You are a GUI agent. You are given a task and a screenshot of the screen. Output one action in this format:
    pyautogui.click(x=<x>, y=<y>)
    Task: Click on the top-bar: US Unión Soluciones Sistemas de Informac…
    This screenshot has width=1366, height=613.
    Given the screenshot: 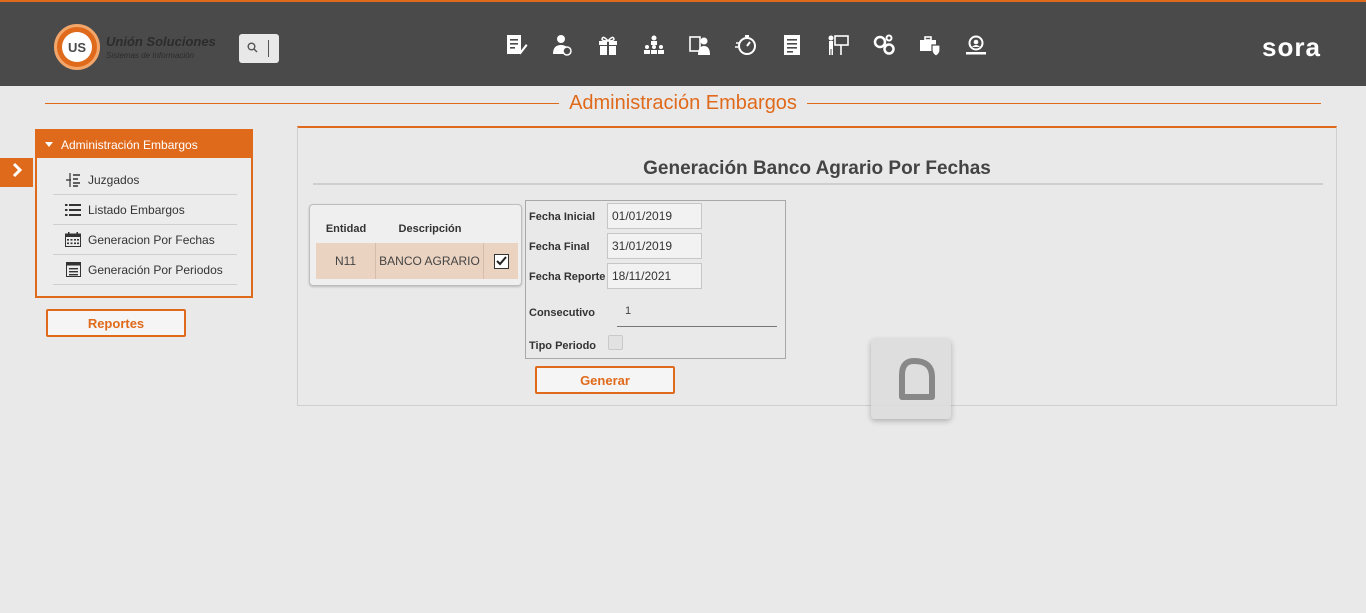 What is the action you would take?
    pyautogui.click(x=683, y=43)
    